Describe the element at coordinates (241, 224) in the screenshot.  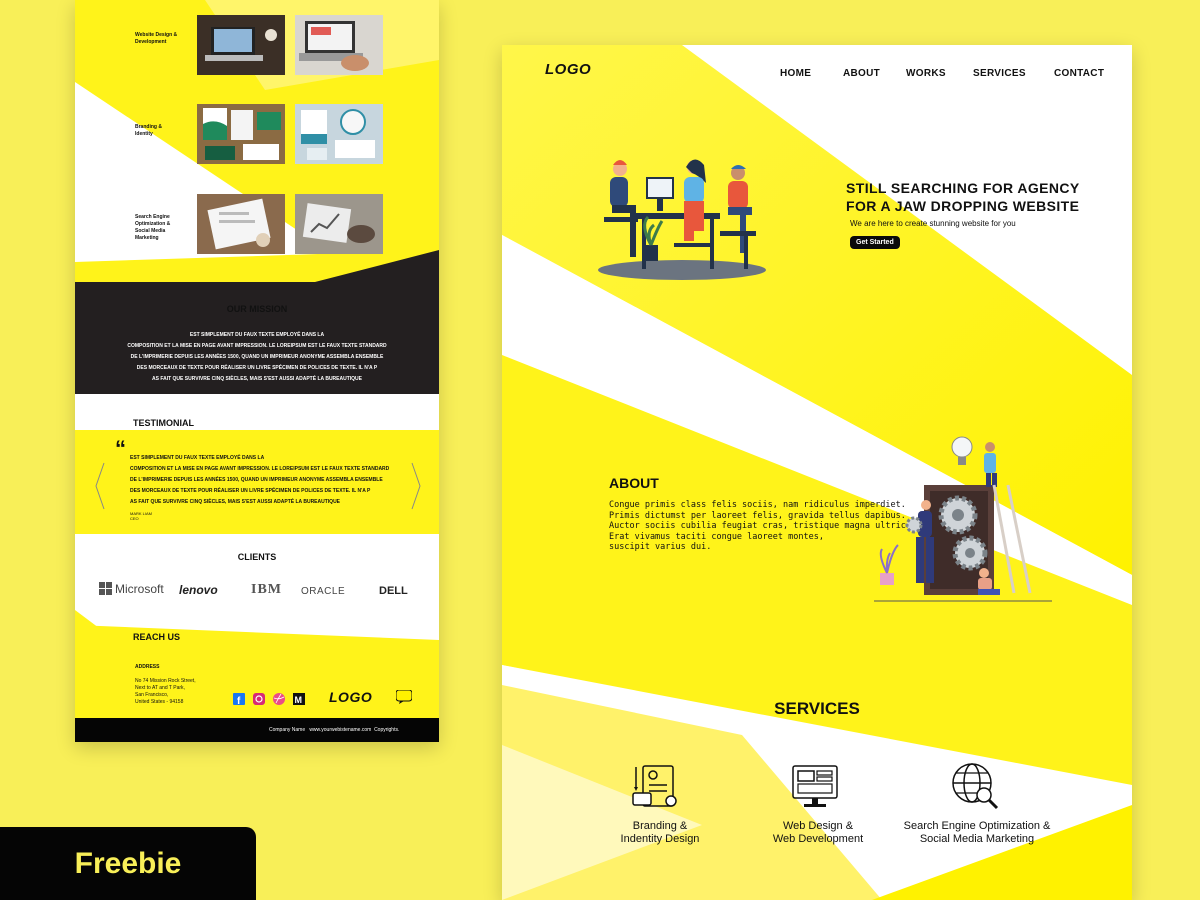
I see `work-thumb-seo-papers` at that location.